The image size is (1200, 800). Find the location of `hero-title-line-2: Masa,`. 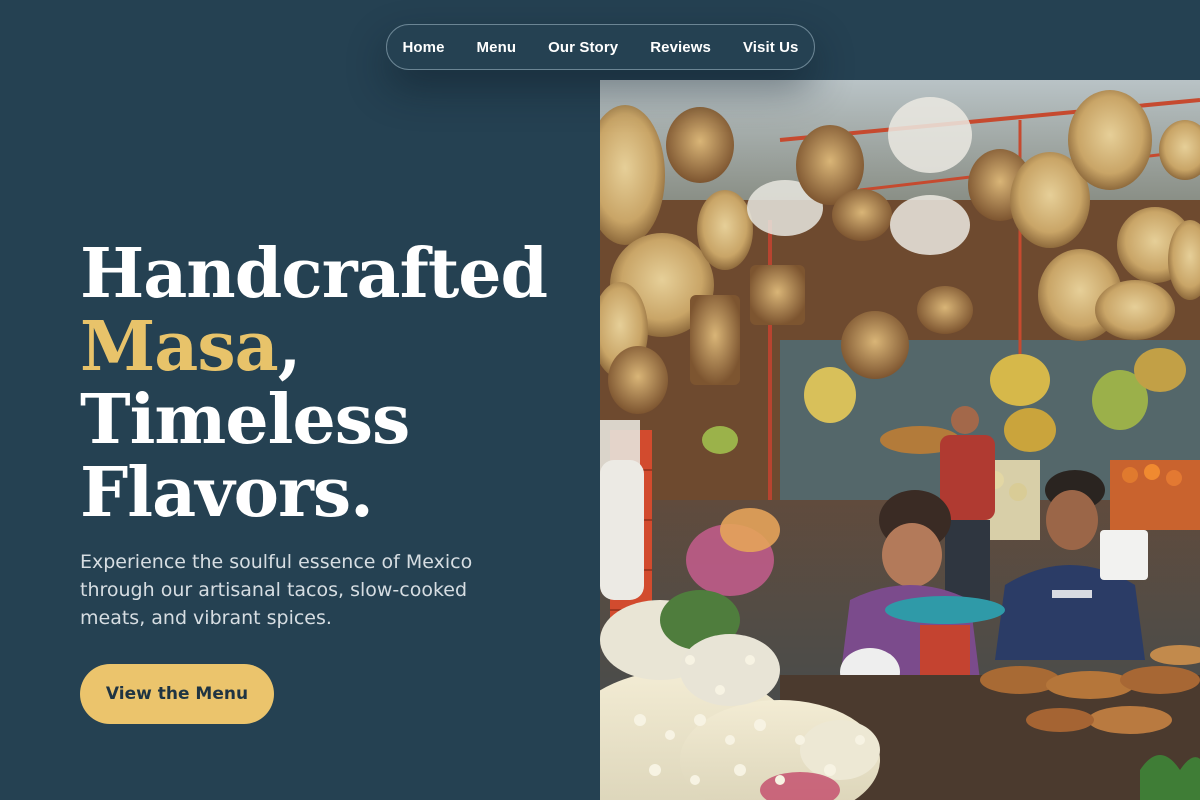

hero-title-line-2: Masa, is located at coordinates (330, 347).